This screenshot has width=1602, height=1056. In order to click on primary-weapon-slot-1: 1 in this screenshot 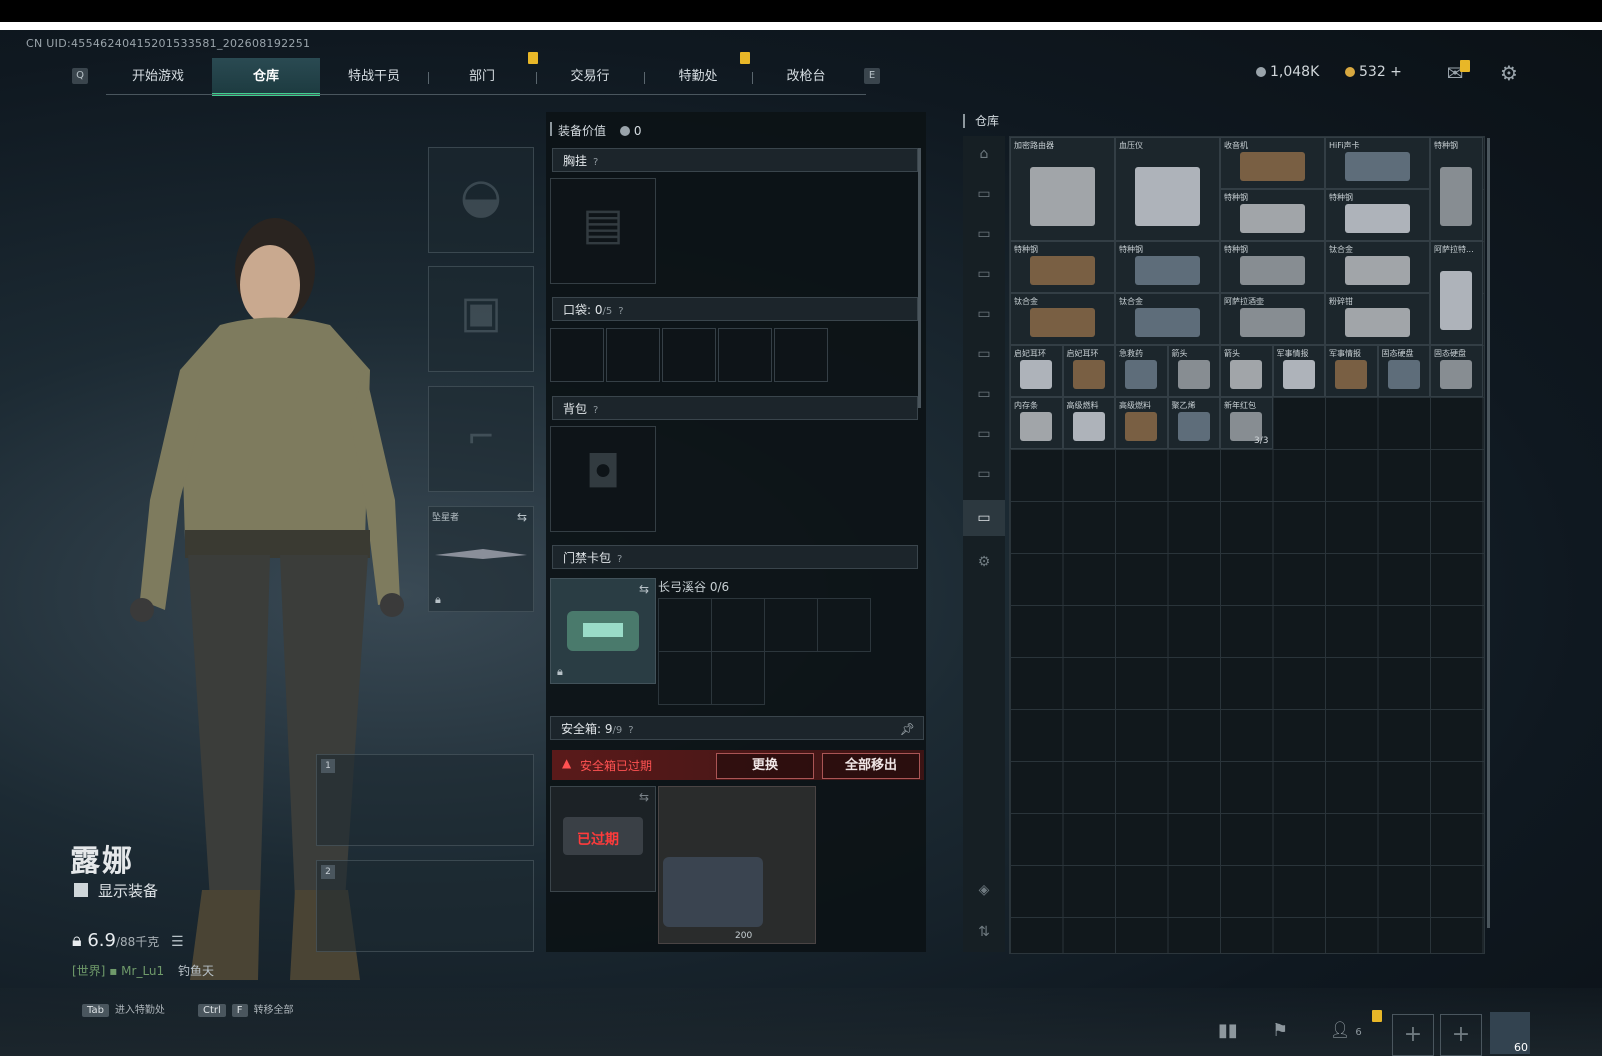, I will do `click(425, 800)`.